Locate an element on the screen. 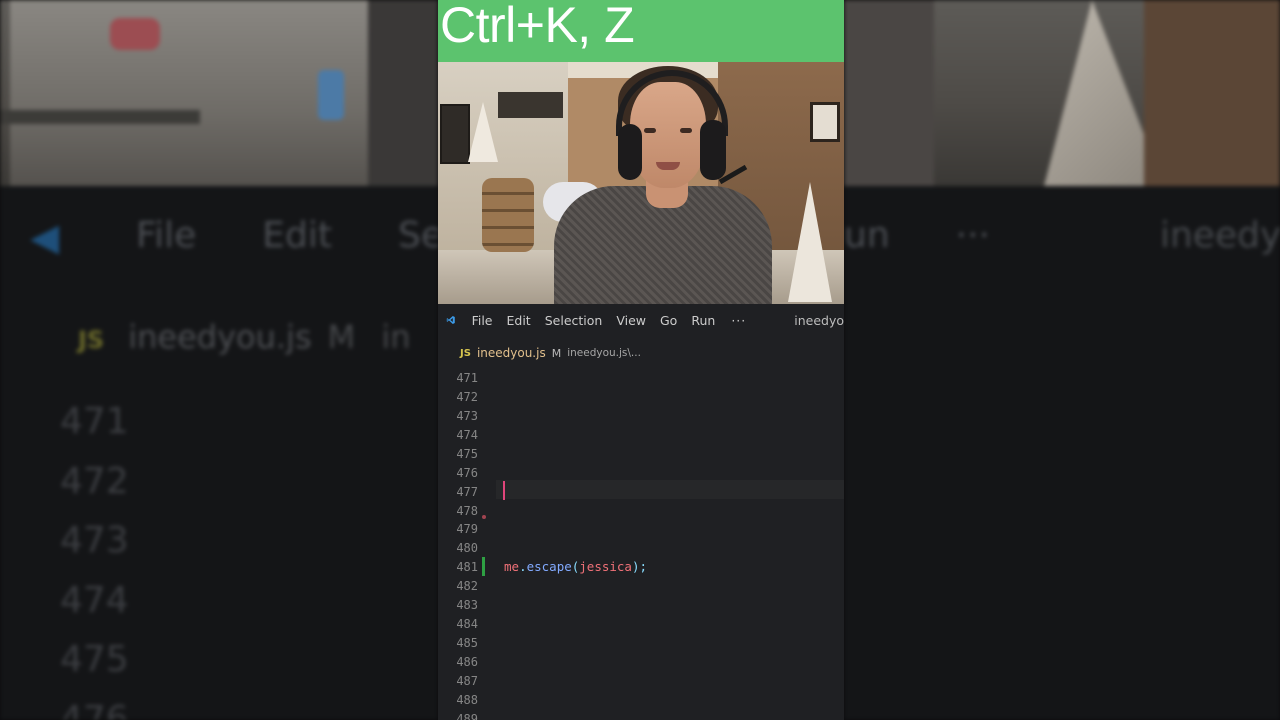 This screenshot has width=1280, height=720. shortcut-caption-banner: Ctrl+K, Z is located at coordinates (641, 31).